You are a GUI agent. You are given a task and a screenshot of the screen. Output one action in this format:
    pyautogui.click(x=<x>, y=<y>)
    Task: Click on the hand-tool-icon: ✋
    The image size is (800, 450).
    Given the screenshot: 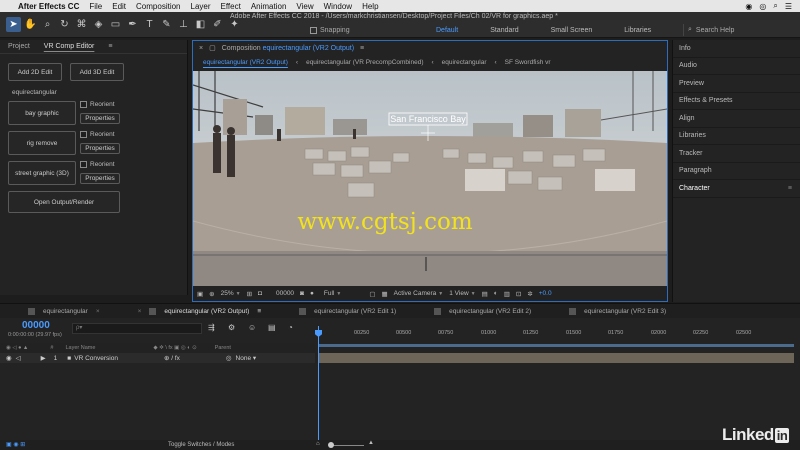 What is the action you would take?
    pyautogui.click(x=30, y=24)
    